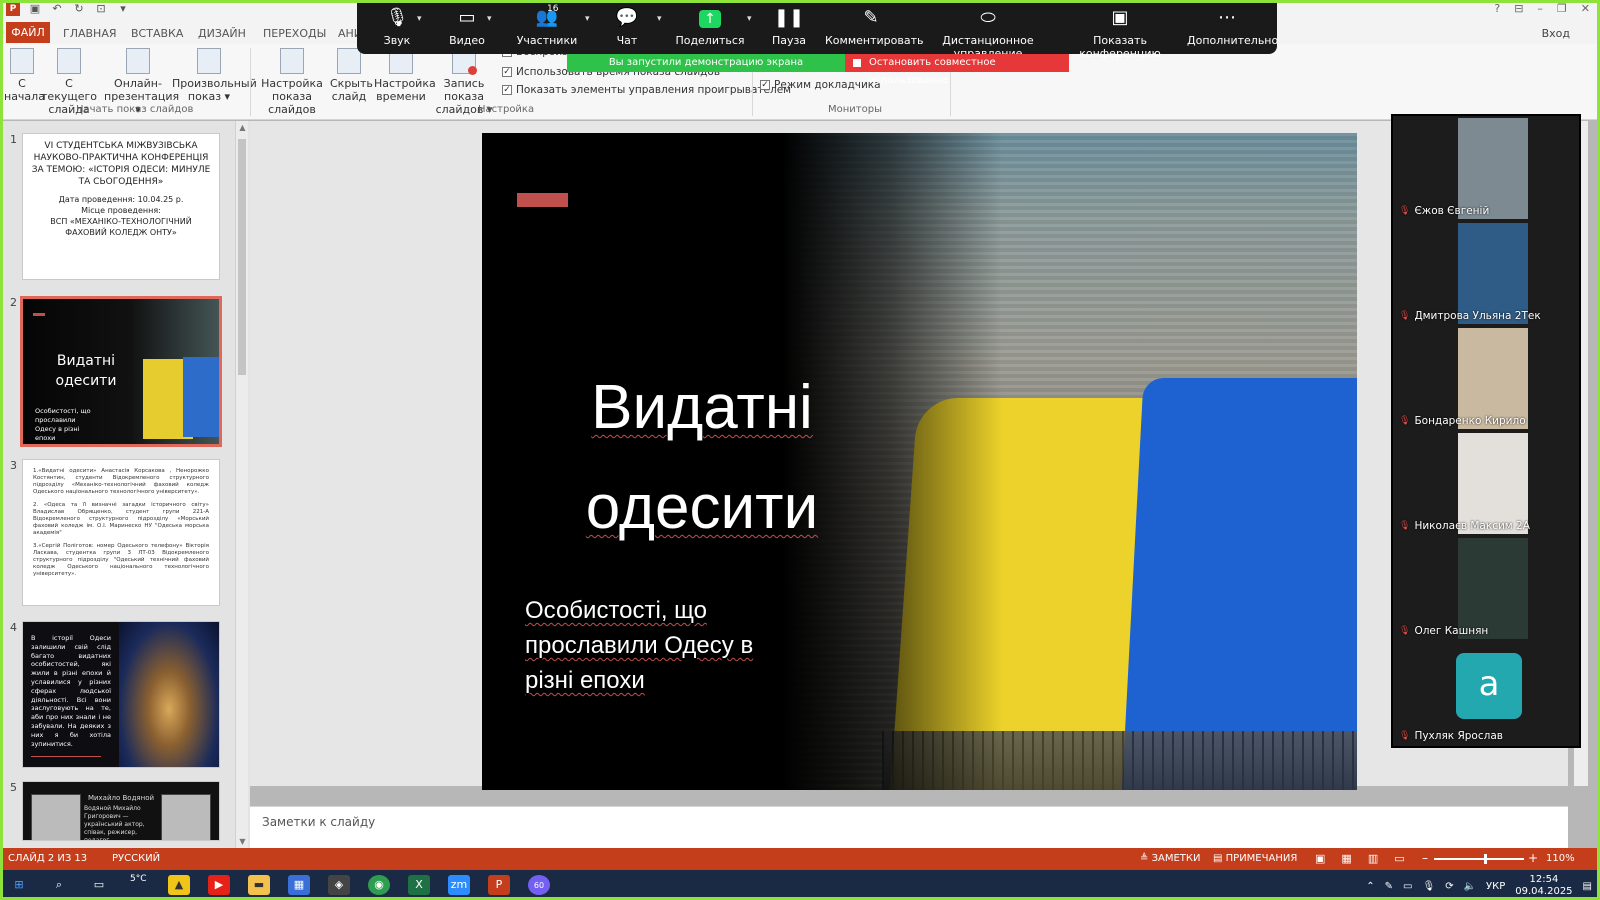 The height and width of the screenshot is (900, 1600). What do you see at coordinates (957, 70) in the screenshot?
I see `stop-share-button: Остановить совместное использование` at bounding box center [957, 70].